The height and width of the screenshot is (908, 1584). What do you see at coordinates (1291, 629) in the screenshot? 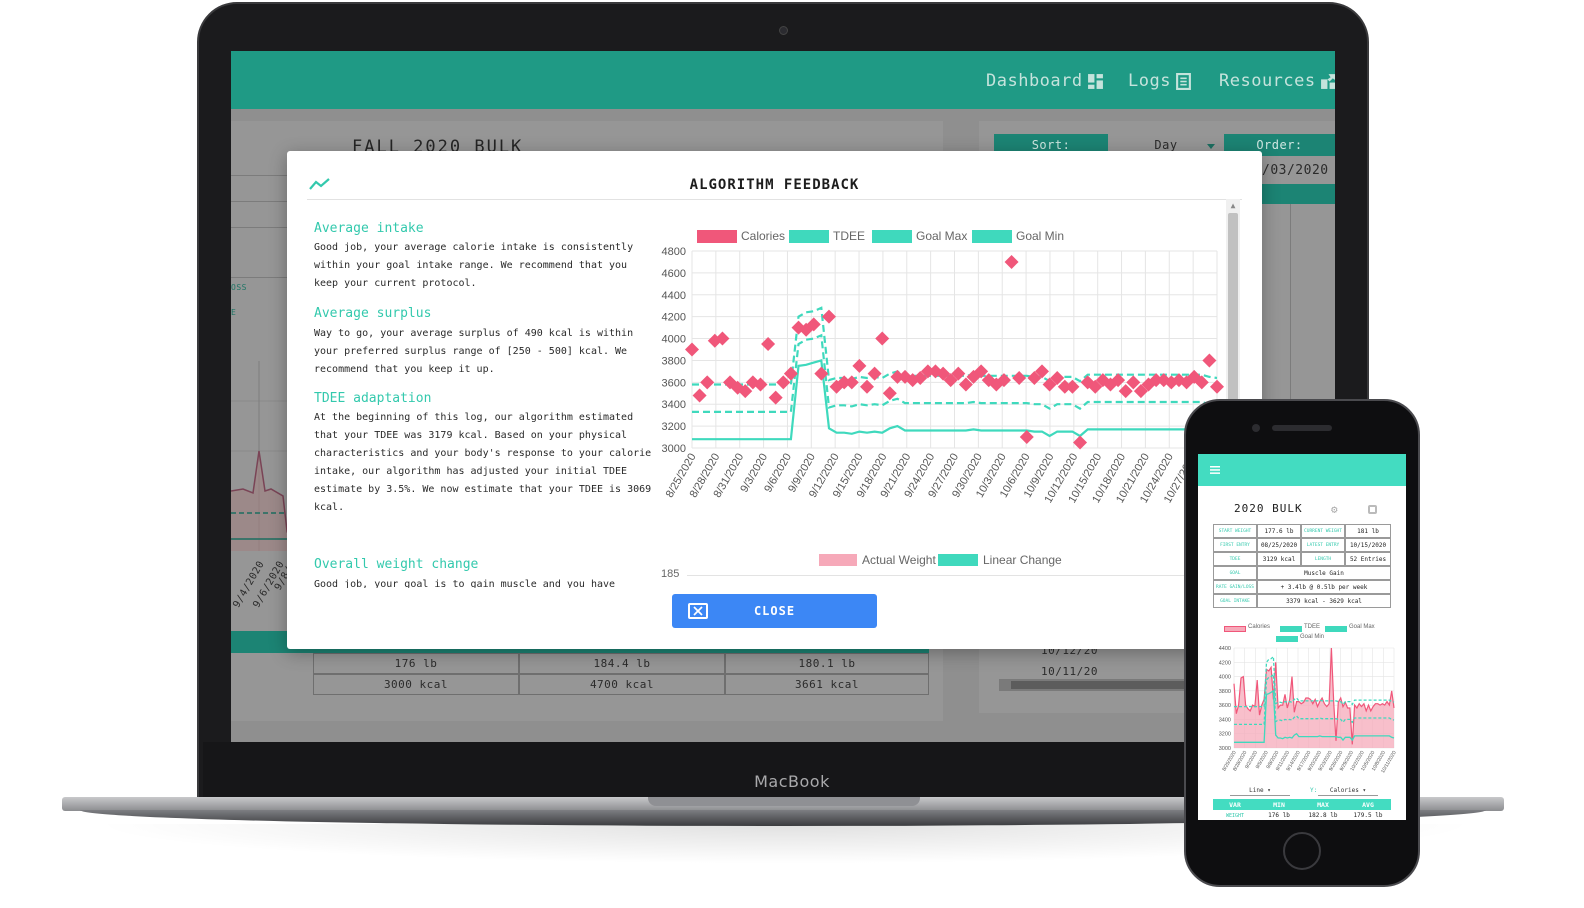
I see `phone-legend-swatch-tdee` at bounding box center [1291, 629].